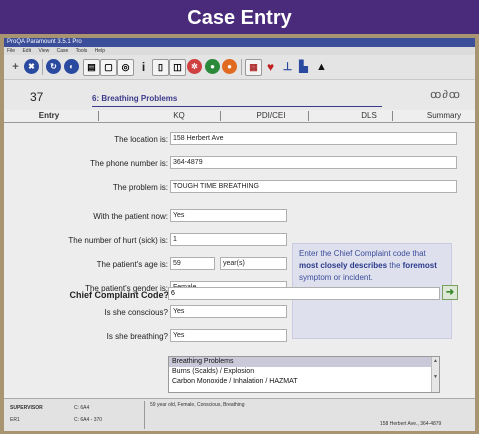  I want to click on list-scrollbar: ▲ ▼, so click(435, 374).